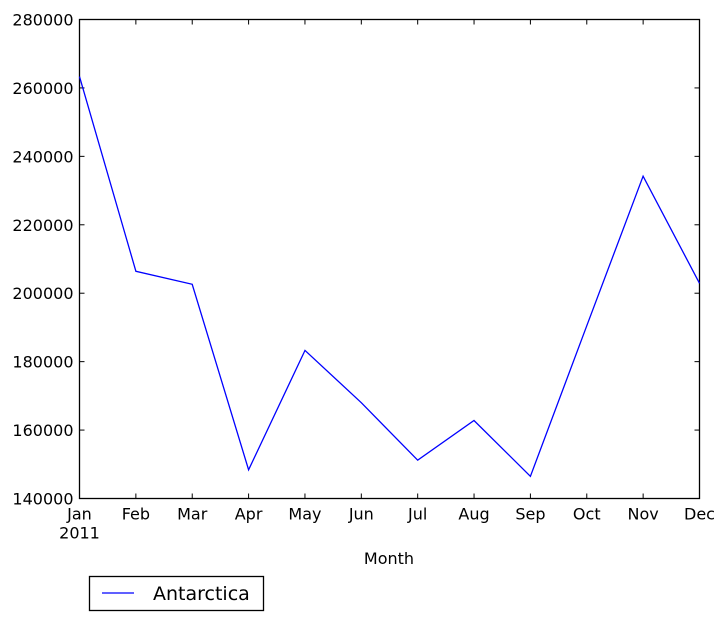  What do you see at coordinates (42, 88) in the screenshot?
I see `y-tick-label: 260000` at bounding box center [42, 88].